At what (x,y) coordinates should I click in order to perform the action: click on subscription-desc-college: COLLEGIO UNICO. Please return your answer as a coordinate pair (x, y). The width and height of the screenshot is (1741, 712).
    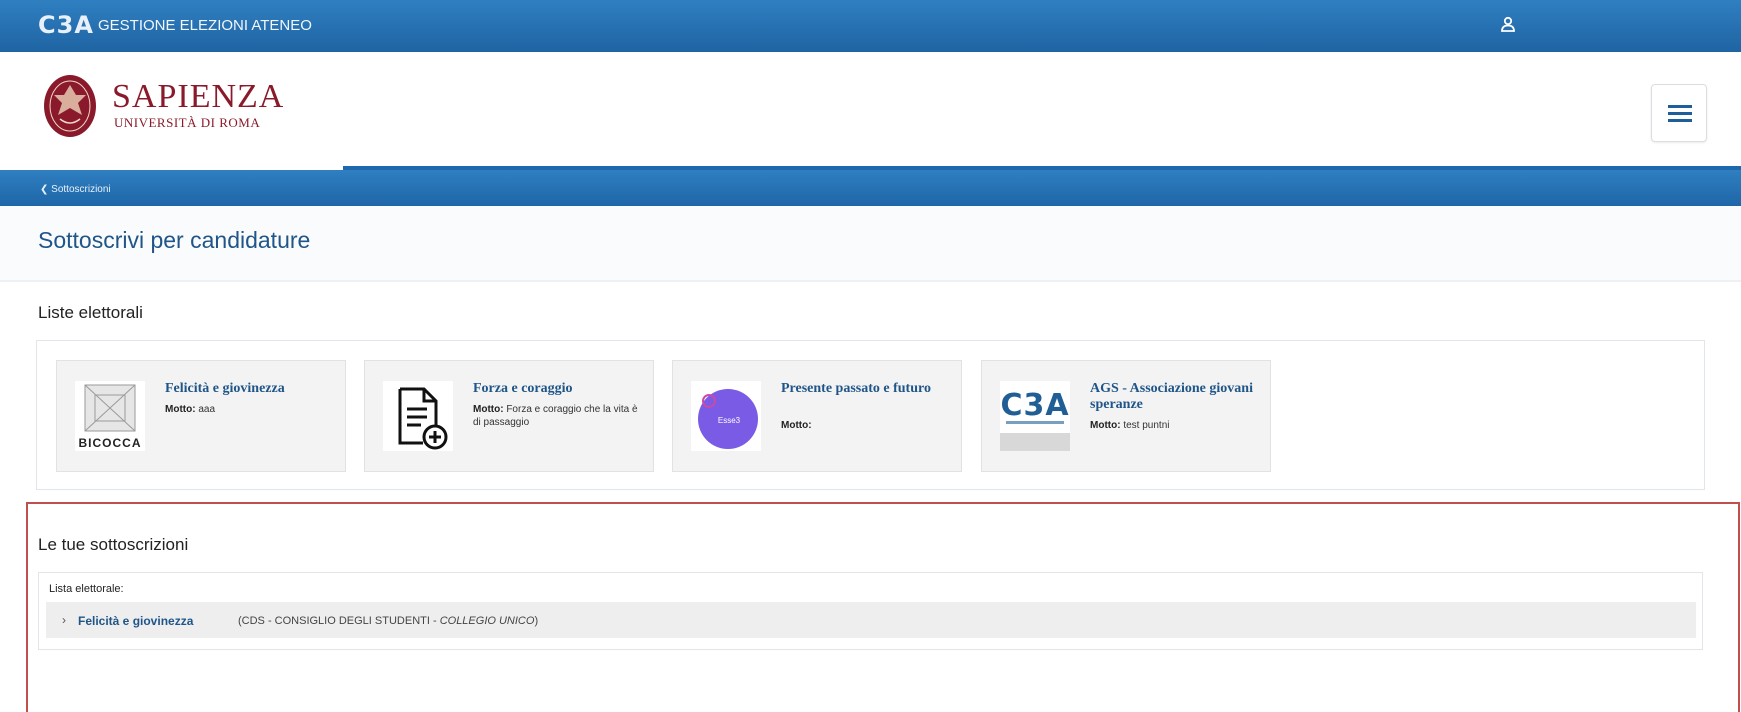
    Looking at the image, I should click on (487, 621).